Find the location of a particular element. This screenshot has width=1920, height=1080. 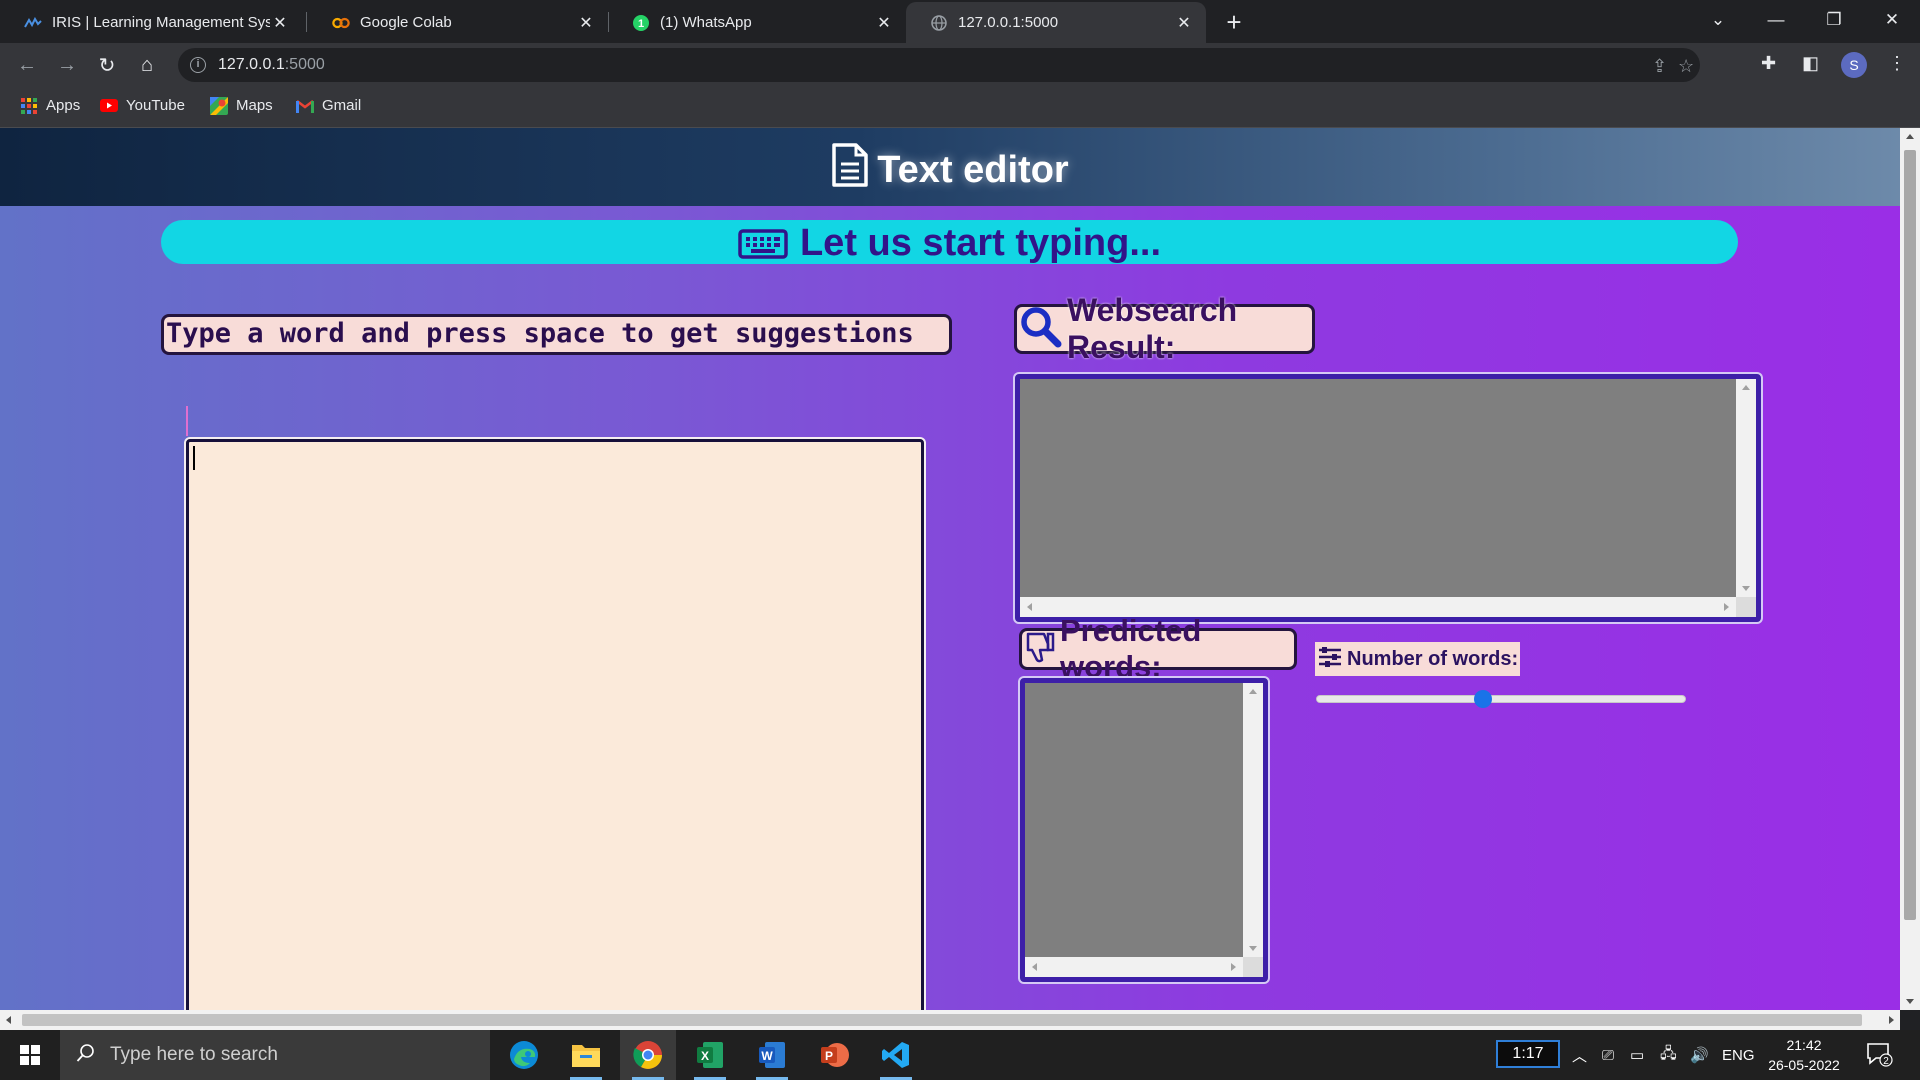

predicted-label-text: Predicted words: is located at coordinates (1131, 648).